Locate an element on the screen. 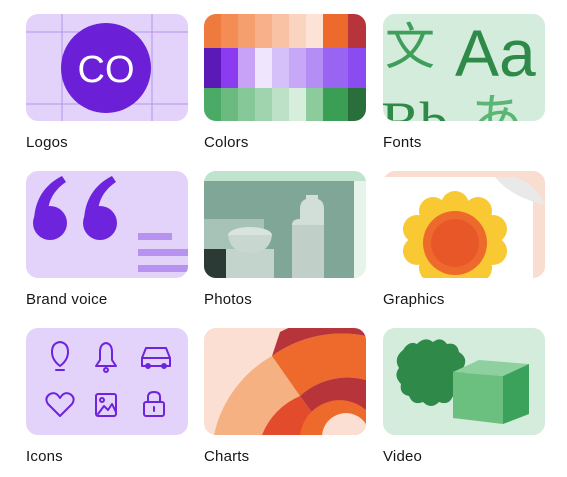 The height and width of the screenshot is (477, 567). logos-tile: CO is located at coordinates (107, 67).